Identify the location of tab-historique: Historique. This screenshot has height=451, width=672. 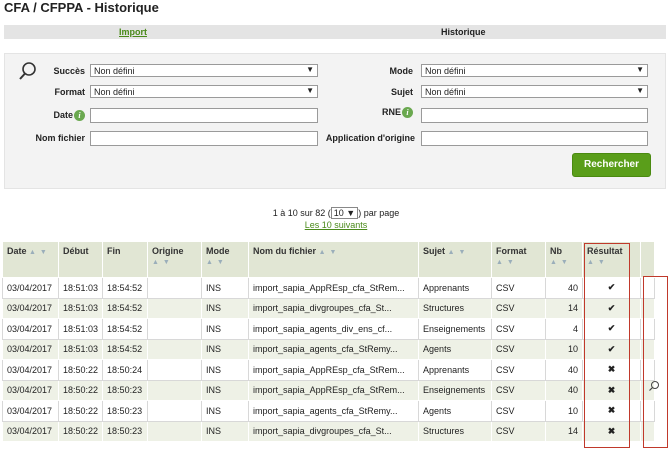
(463, 32).